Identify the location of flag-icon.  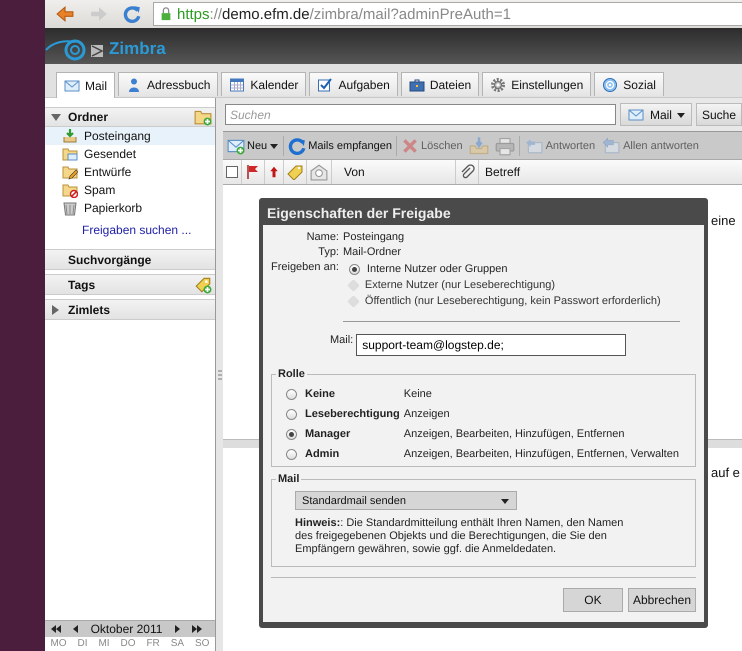
(253, 172).